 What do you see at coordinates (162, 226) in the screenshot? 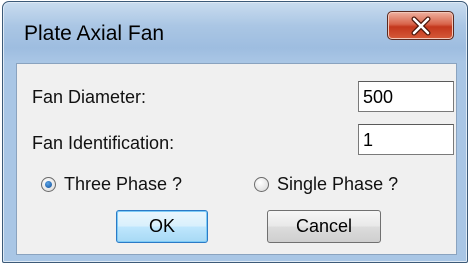
I see `ok-button: OK` at bounding box center [162, 226].